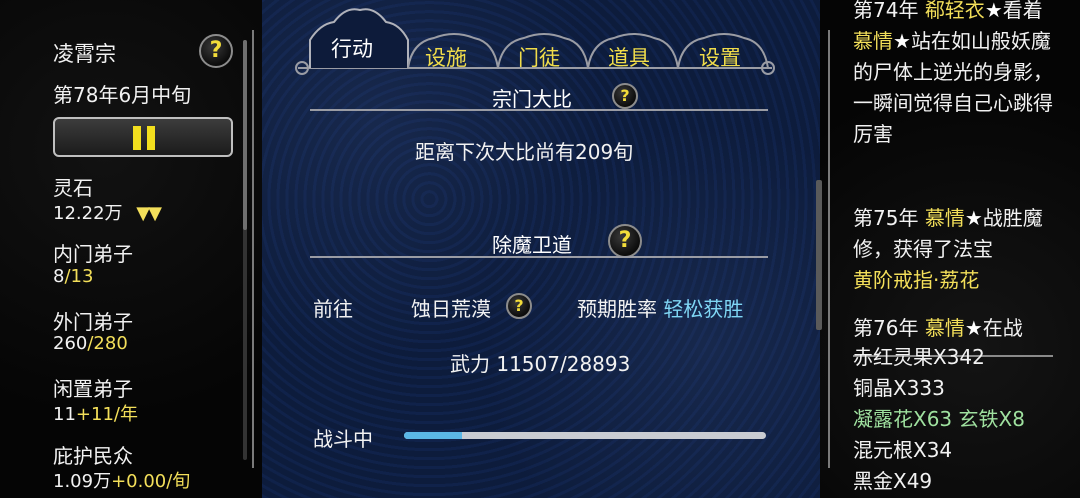  Describe the element at coordinates (919, 357) in the screenshot. I see `loot-item: 赤红灵果X342` at that location.